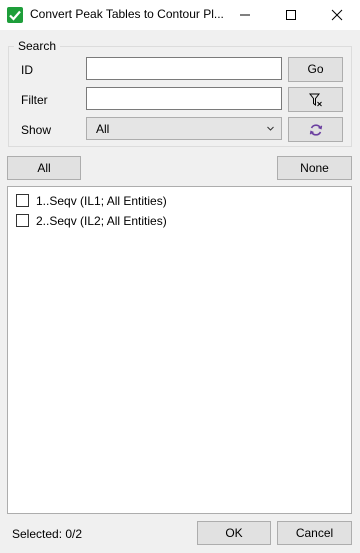 The height and width of the screenshot is (553, 360). I want to click on chevron-down-icon, so click(270, 128).